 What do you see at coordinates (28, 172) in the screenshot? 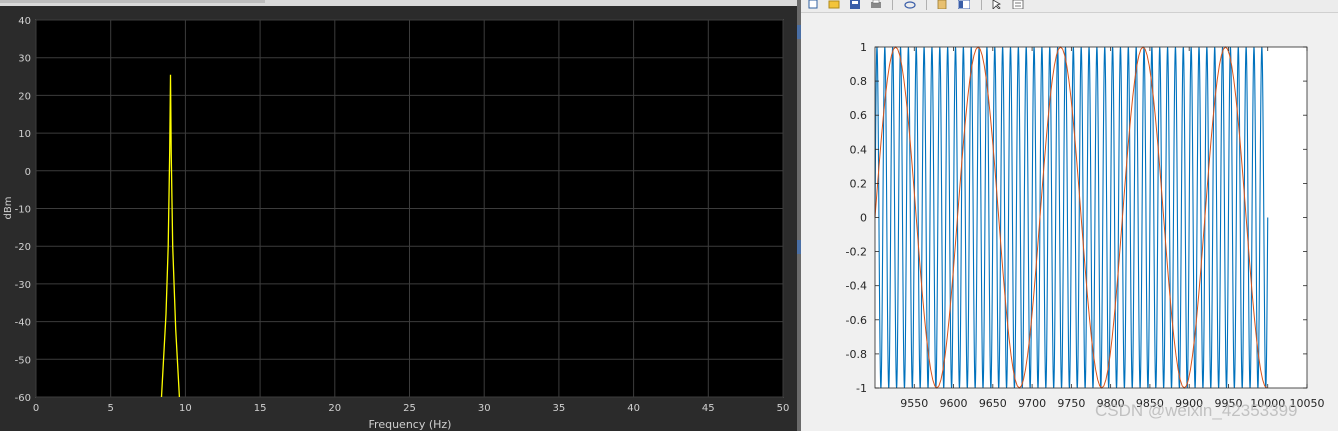
I see `spectrum-y-tick-label: 0` at bounding box center [28, 172].